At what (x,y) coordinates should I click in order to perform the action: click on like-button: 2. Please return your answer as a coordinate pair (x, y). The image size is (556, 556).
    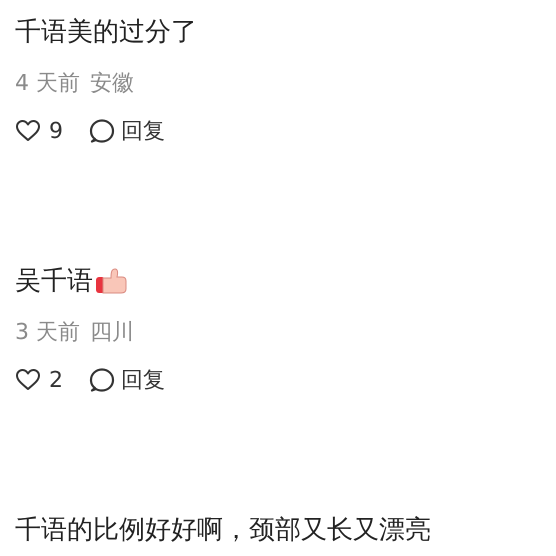
    Looking at the image, I should click on (39, 380).